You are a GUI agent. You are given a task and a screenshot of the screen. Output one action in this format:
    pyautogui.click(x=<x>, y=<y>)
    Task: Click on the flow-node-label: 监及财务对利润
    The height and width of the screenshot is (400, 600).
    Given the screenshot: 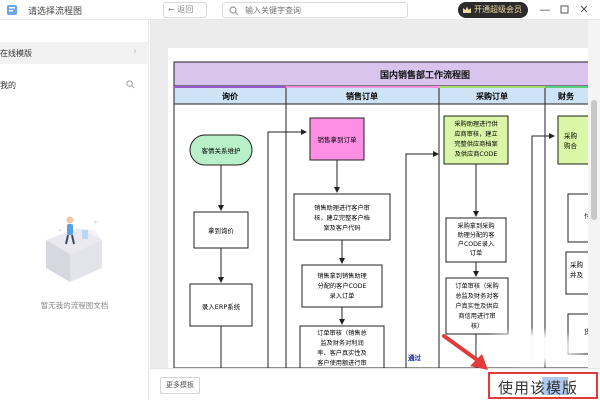 What is the action you would take?
    pyautogui.click(x=341, y=343)
    